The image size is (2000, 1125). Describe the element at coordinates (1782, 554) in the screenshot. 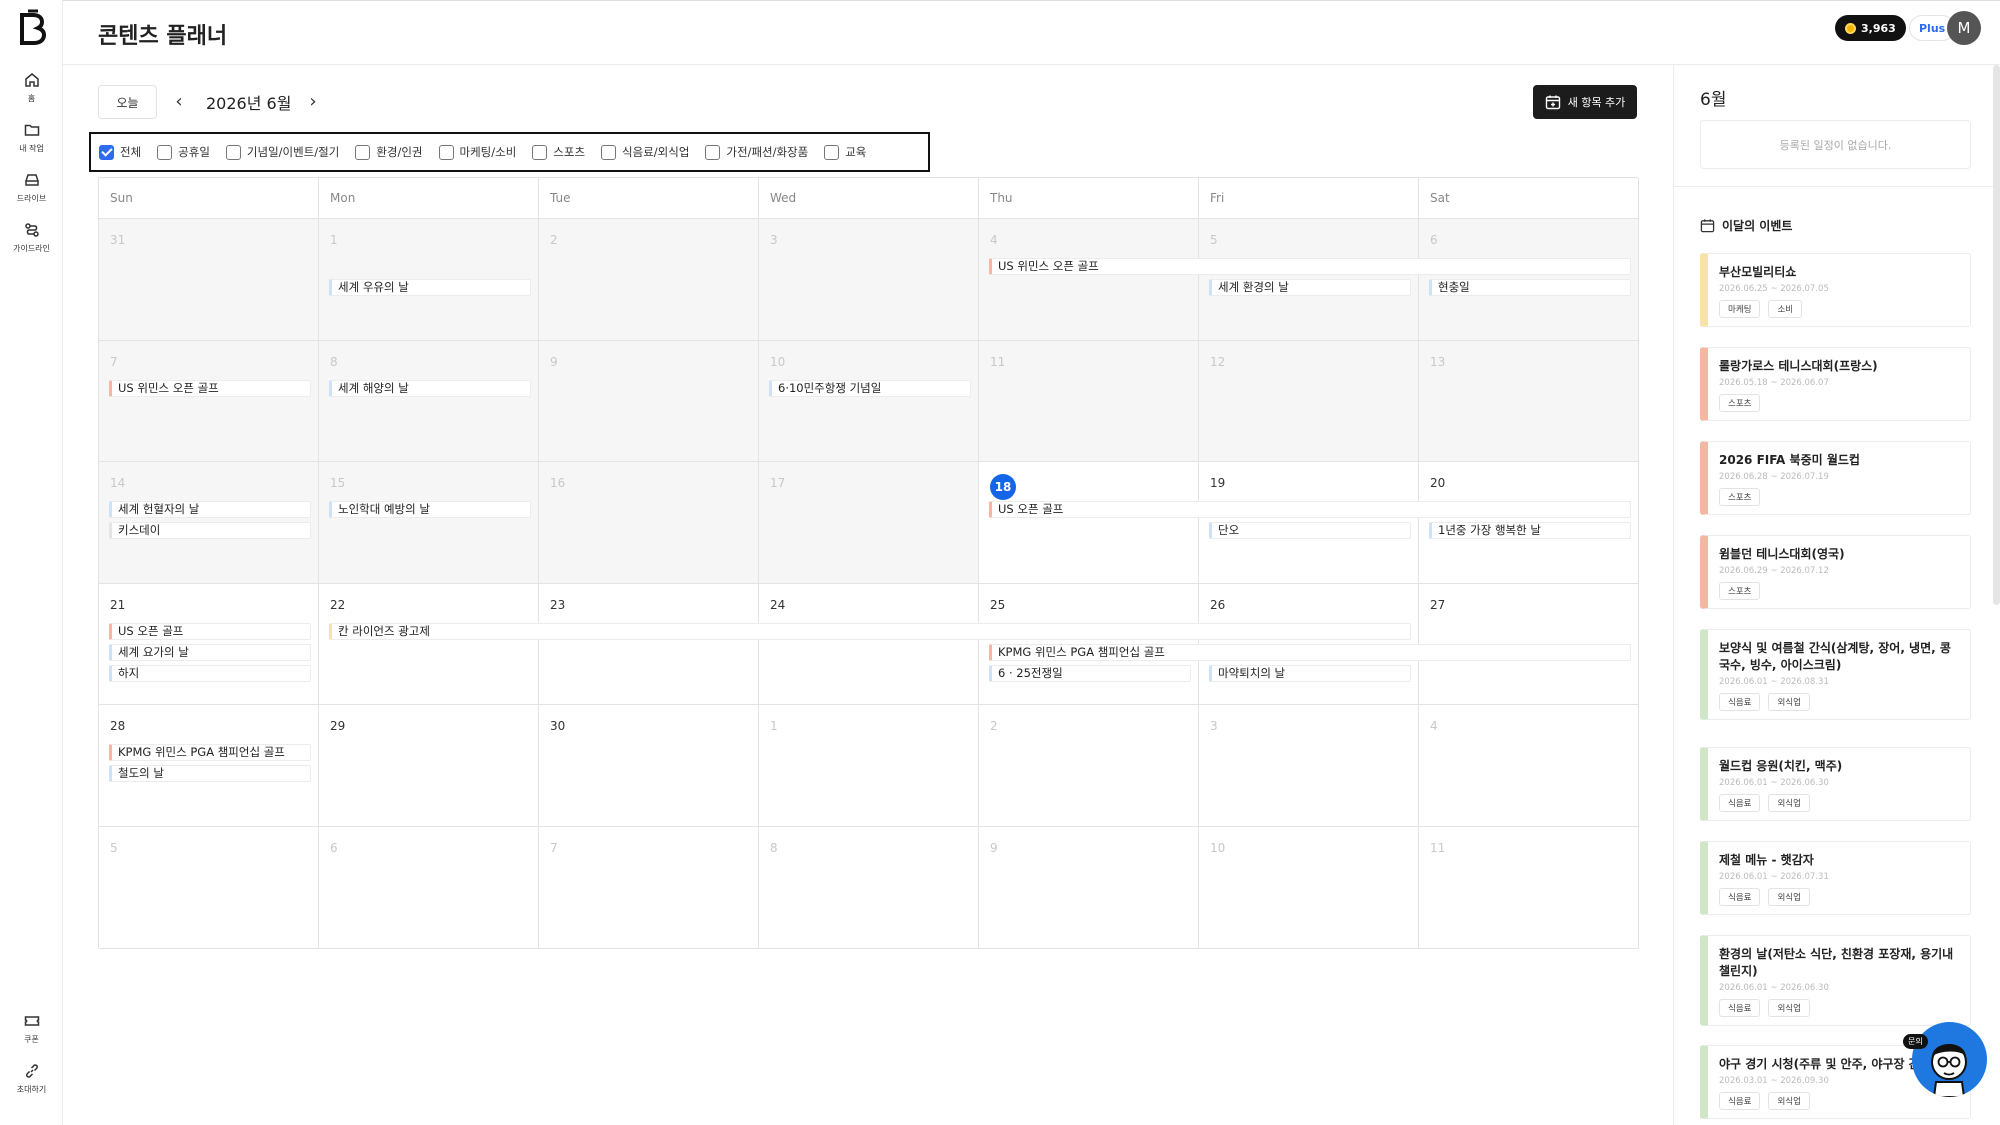

I see `event-card-title: 윔블던 테니스대회(영국)` at that location.